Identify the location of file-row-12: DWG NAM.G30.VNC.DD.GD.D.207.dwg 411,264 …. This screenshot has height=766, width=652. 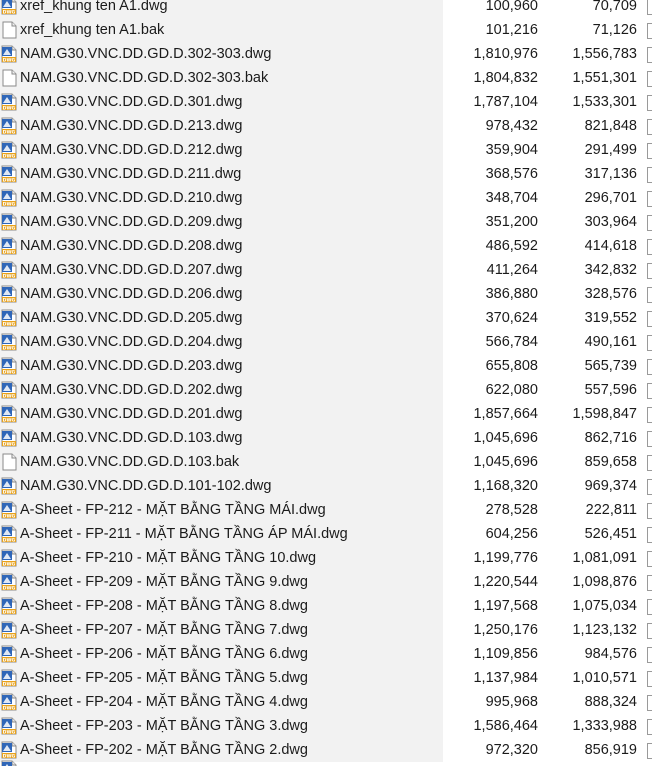
(326, 270).